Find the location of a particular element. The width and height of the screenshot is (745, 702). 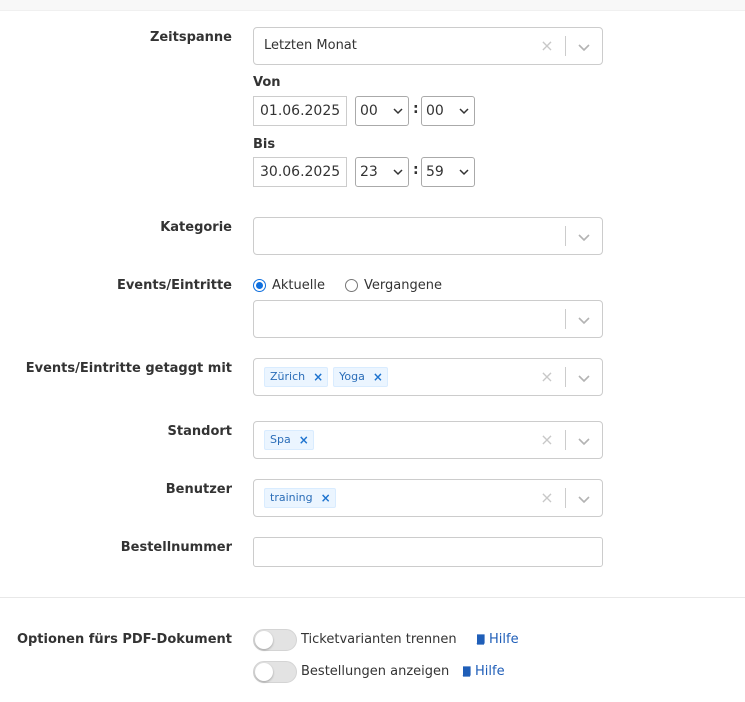

kategorie-select is located at coordinates (428, 236).